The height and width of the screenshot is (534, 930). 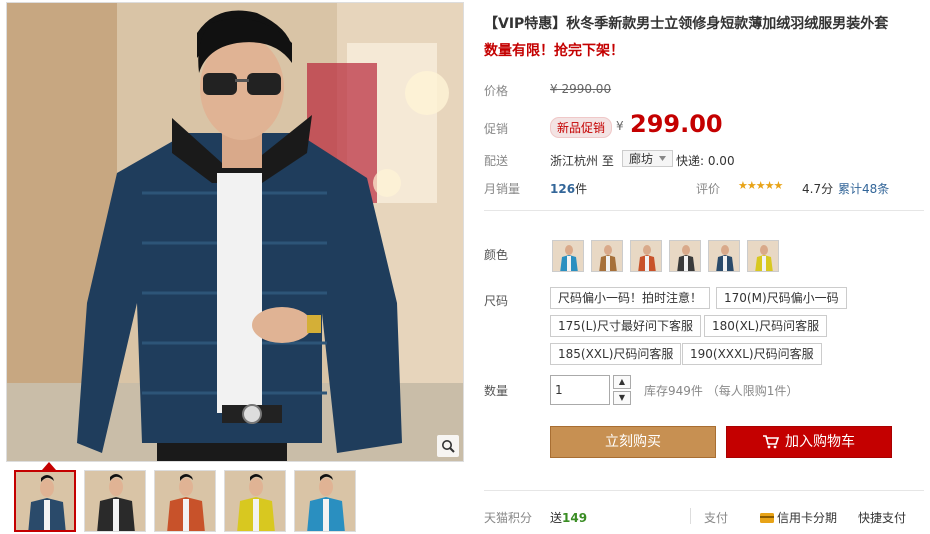 I want to click on product-title: 【VIP特惠】秋冬季新款男士立领修身短款薄加绒羽绒服男装外套, so click(x=686, y=24).